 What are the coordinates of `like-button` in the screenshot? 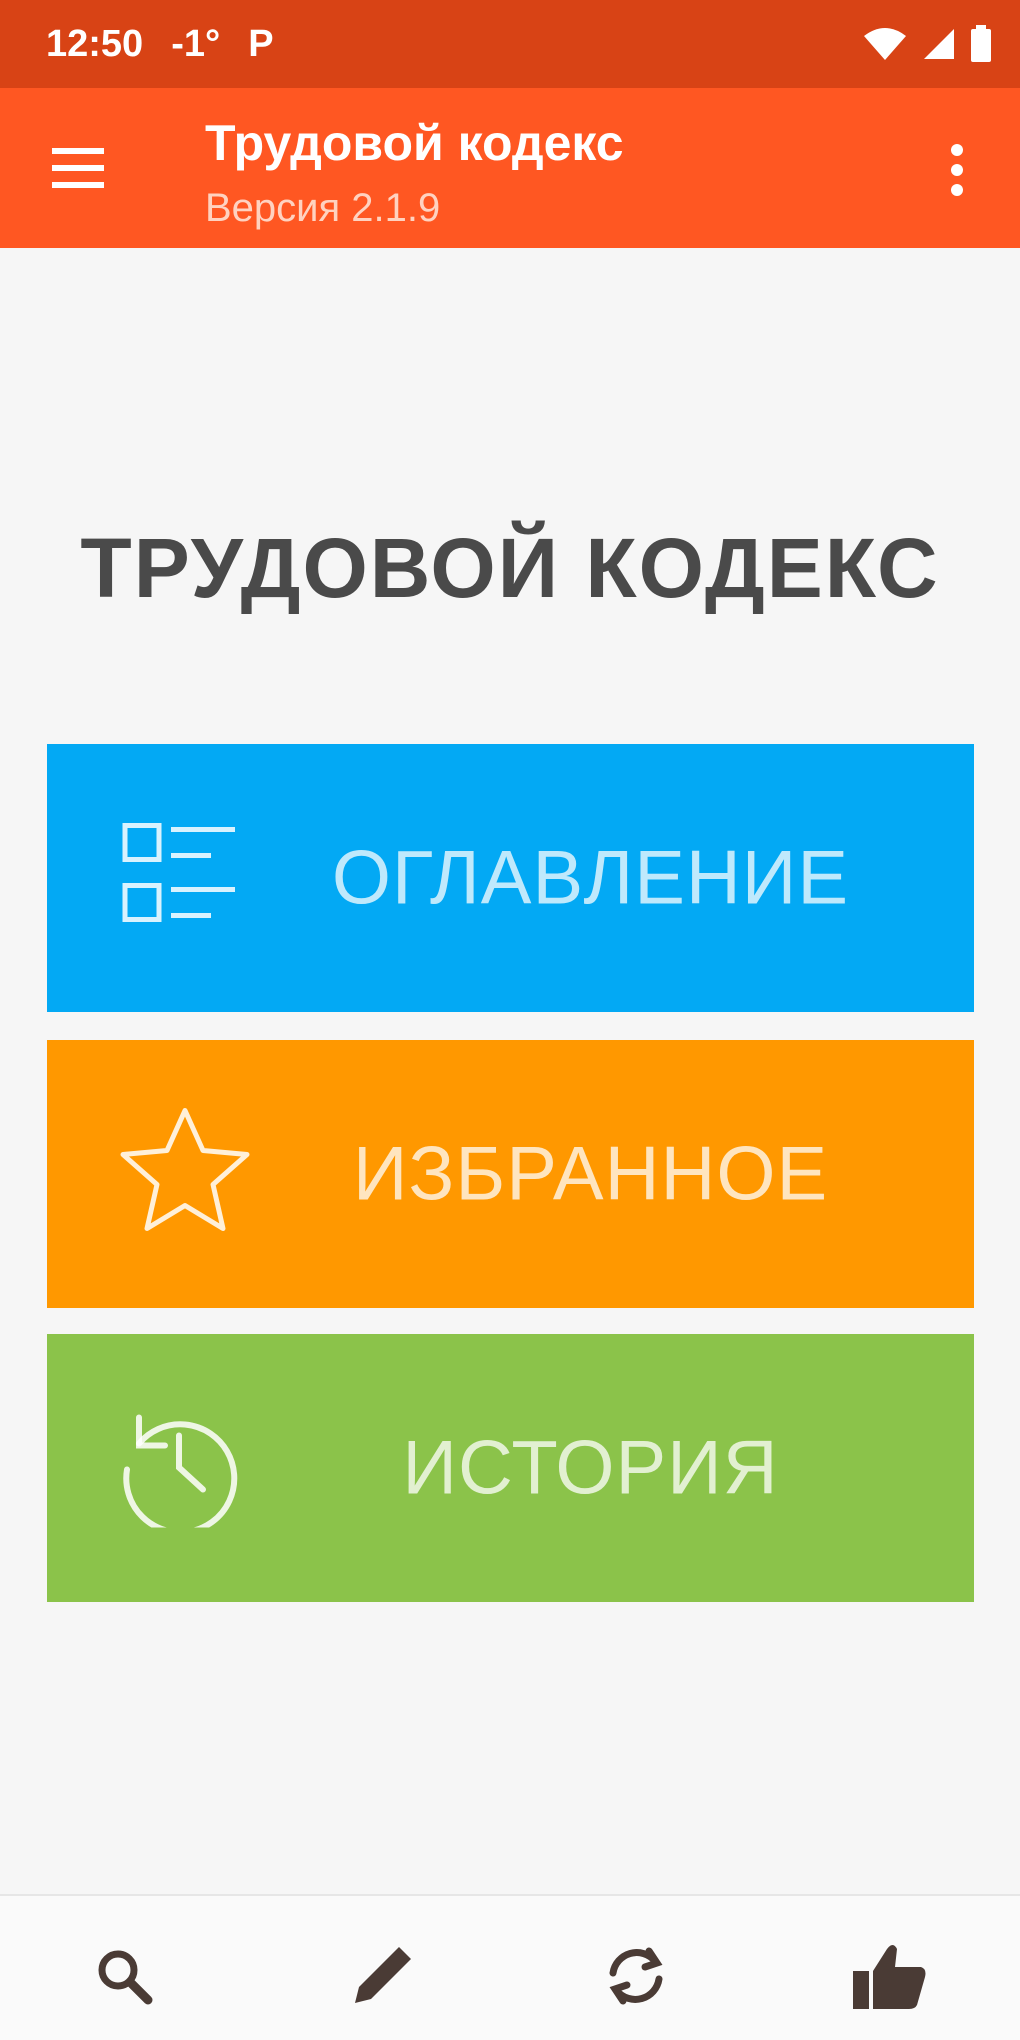 It's located at (890, 1976).